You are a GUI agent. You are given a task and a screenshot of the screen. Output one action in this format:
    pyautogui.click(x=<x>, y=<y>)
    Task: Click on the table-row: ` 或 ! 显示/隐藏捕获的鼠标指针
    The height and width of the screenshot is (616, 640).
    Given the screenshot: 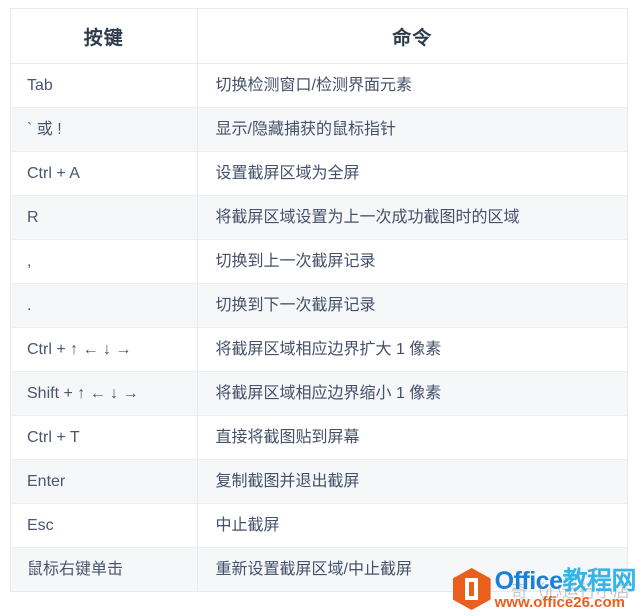 What is the action you would take?
    pyautogui.click(x=319, y=129)
    